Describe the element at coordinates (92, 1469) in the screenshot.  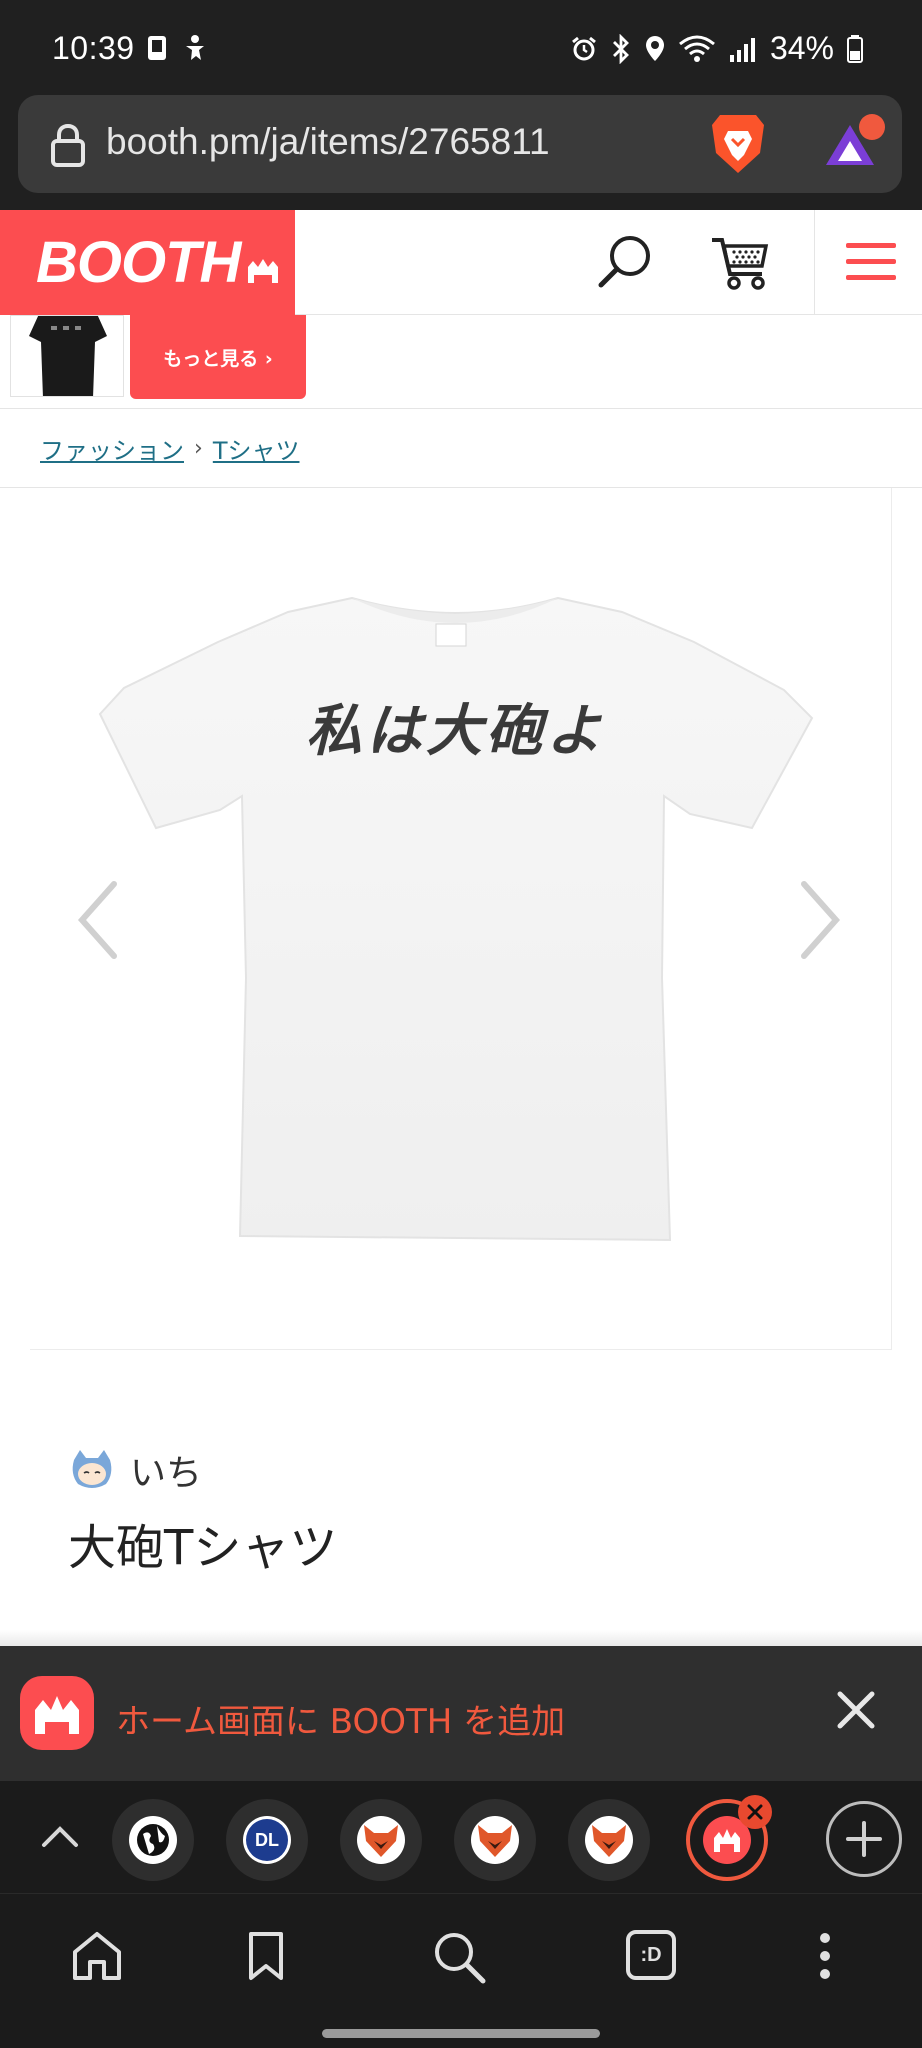
I see `shop-avatar-icon` at that location.